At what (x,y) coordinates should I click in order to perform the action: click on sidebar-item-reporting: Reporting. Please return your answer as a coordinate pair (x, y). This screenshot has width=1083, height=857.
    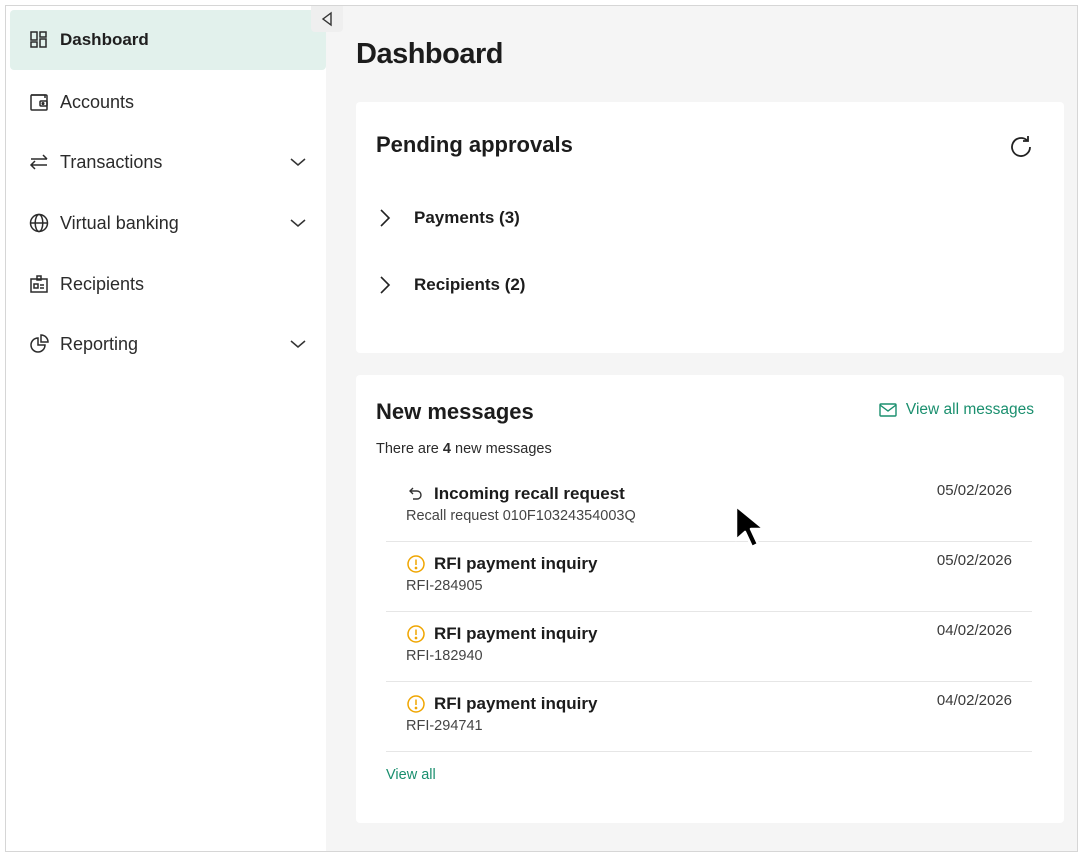
    Looking at the image, I should click on (168, 344).